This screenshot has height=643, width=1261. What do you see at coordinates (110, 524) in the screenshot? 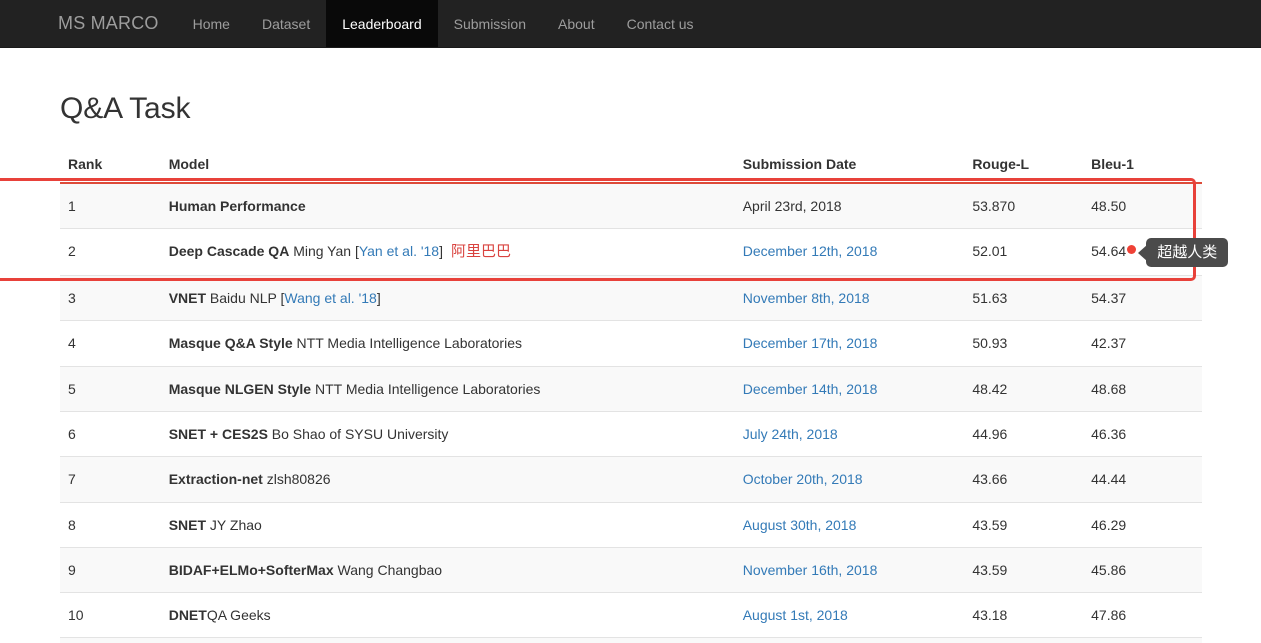
I see `cell-rank: 8` at bounding box center [110, 524].